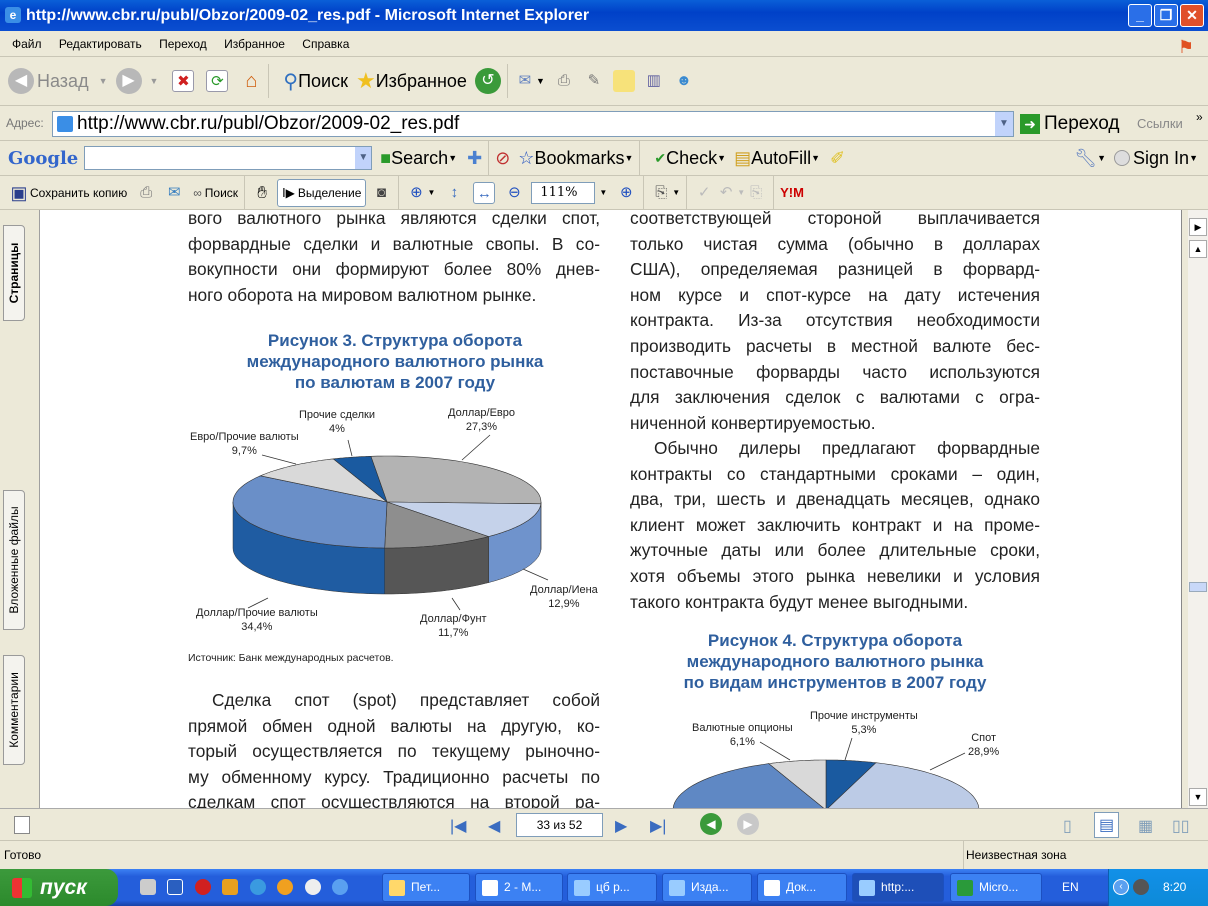  Describe the element at coordinates (365, 80) in the screenshot. I see `star-icon: ★` at that location.